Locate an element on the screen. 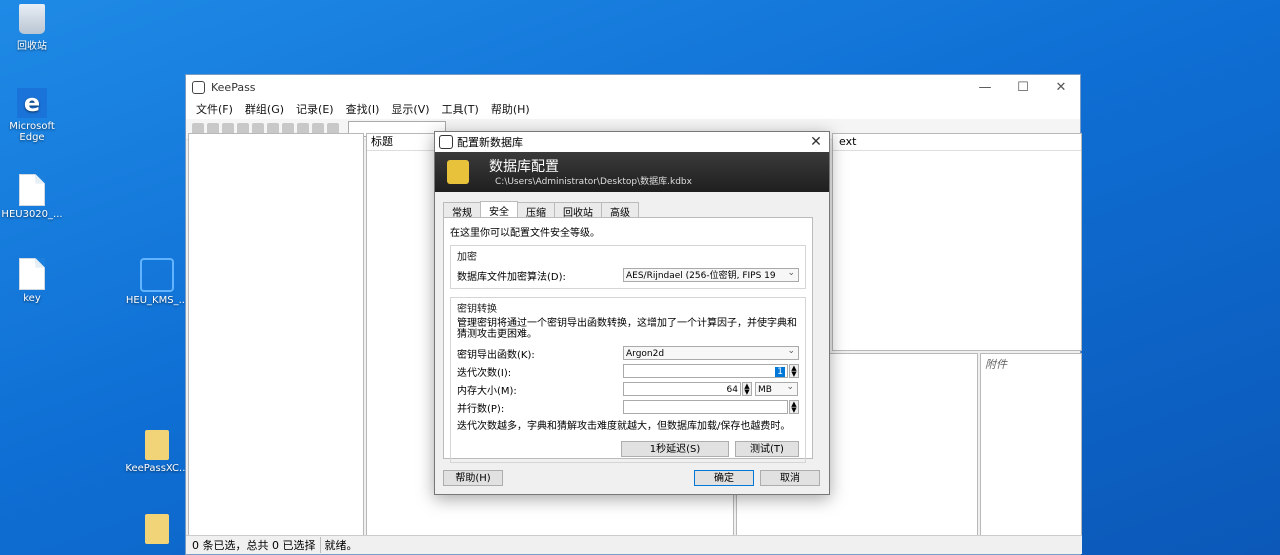 This screenshot has height=555, width=1280. recycle-bin-icon is located at coordinates (32, 19).